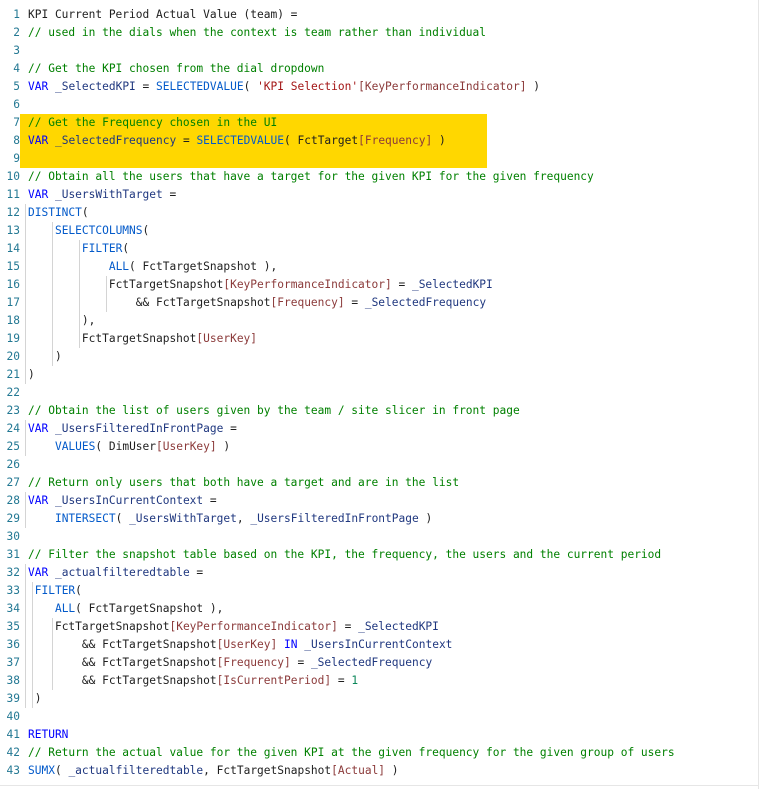 The height and width of the screenshot is (789, 784). What do you see at coordinates (392, 195) in the screenshot?
I see `code-line-11: 11 VAR _UsersWithTarget =` at bounding box center [392, 195].